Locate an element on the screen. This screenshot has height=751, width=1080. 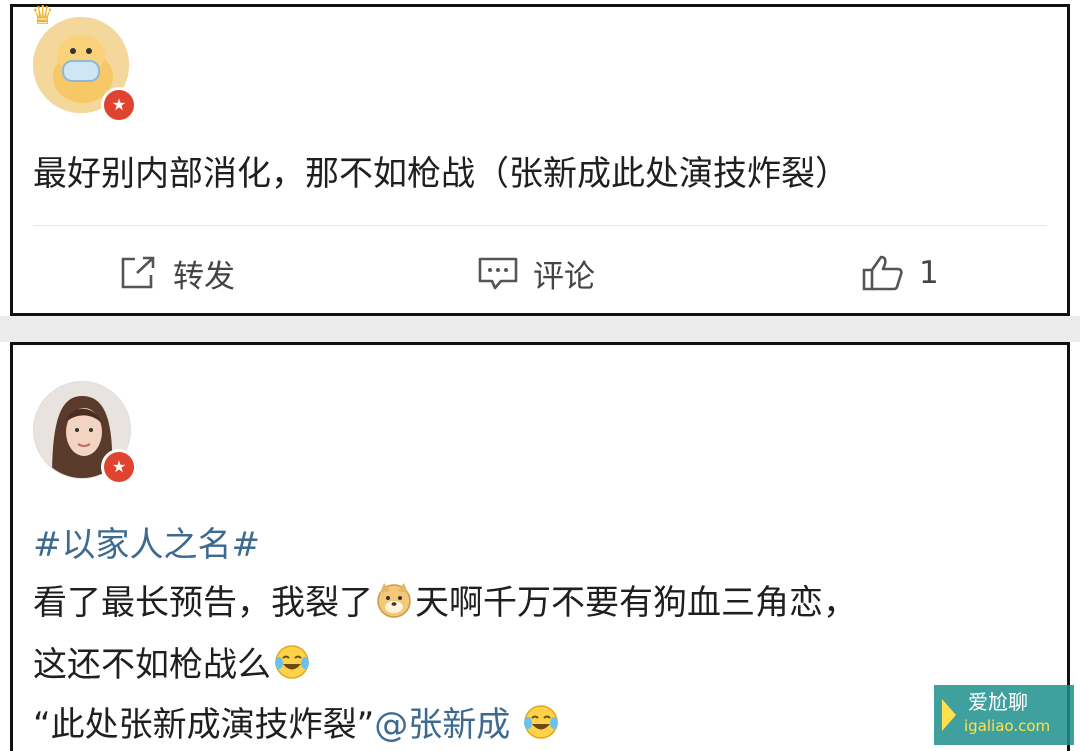
post-text: “此处张新成演技炸裂” is located at coordinates (204, 725).